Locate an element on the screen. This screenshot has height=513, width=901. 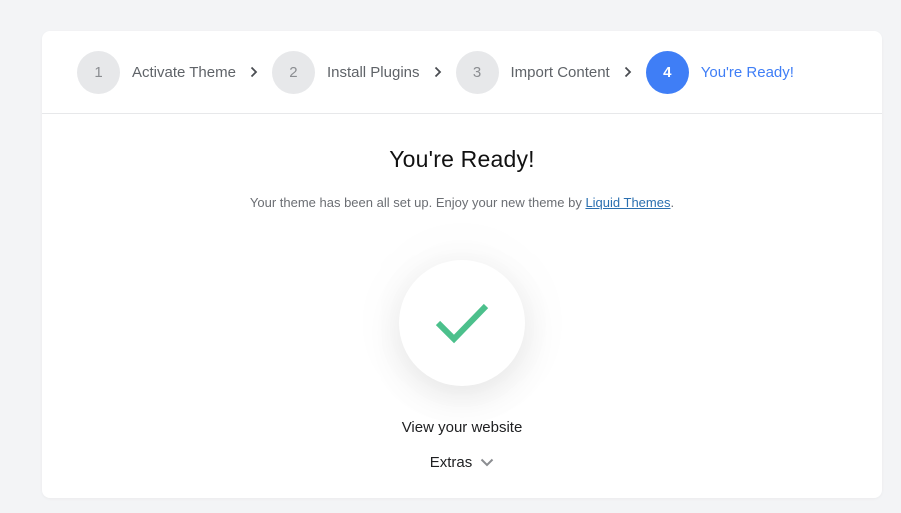
step-label: Import Content is located at coordinates (560, 72).